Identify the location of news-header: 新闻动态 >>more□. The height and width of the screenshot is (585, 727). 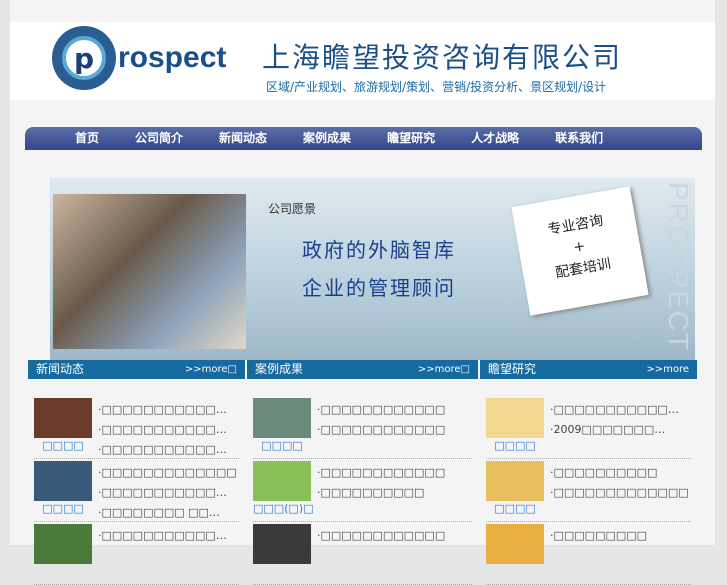
(136, 369).